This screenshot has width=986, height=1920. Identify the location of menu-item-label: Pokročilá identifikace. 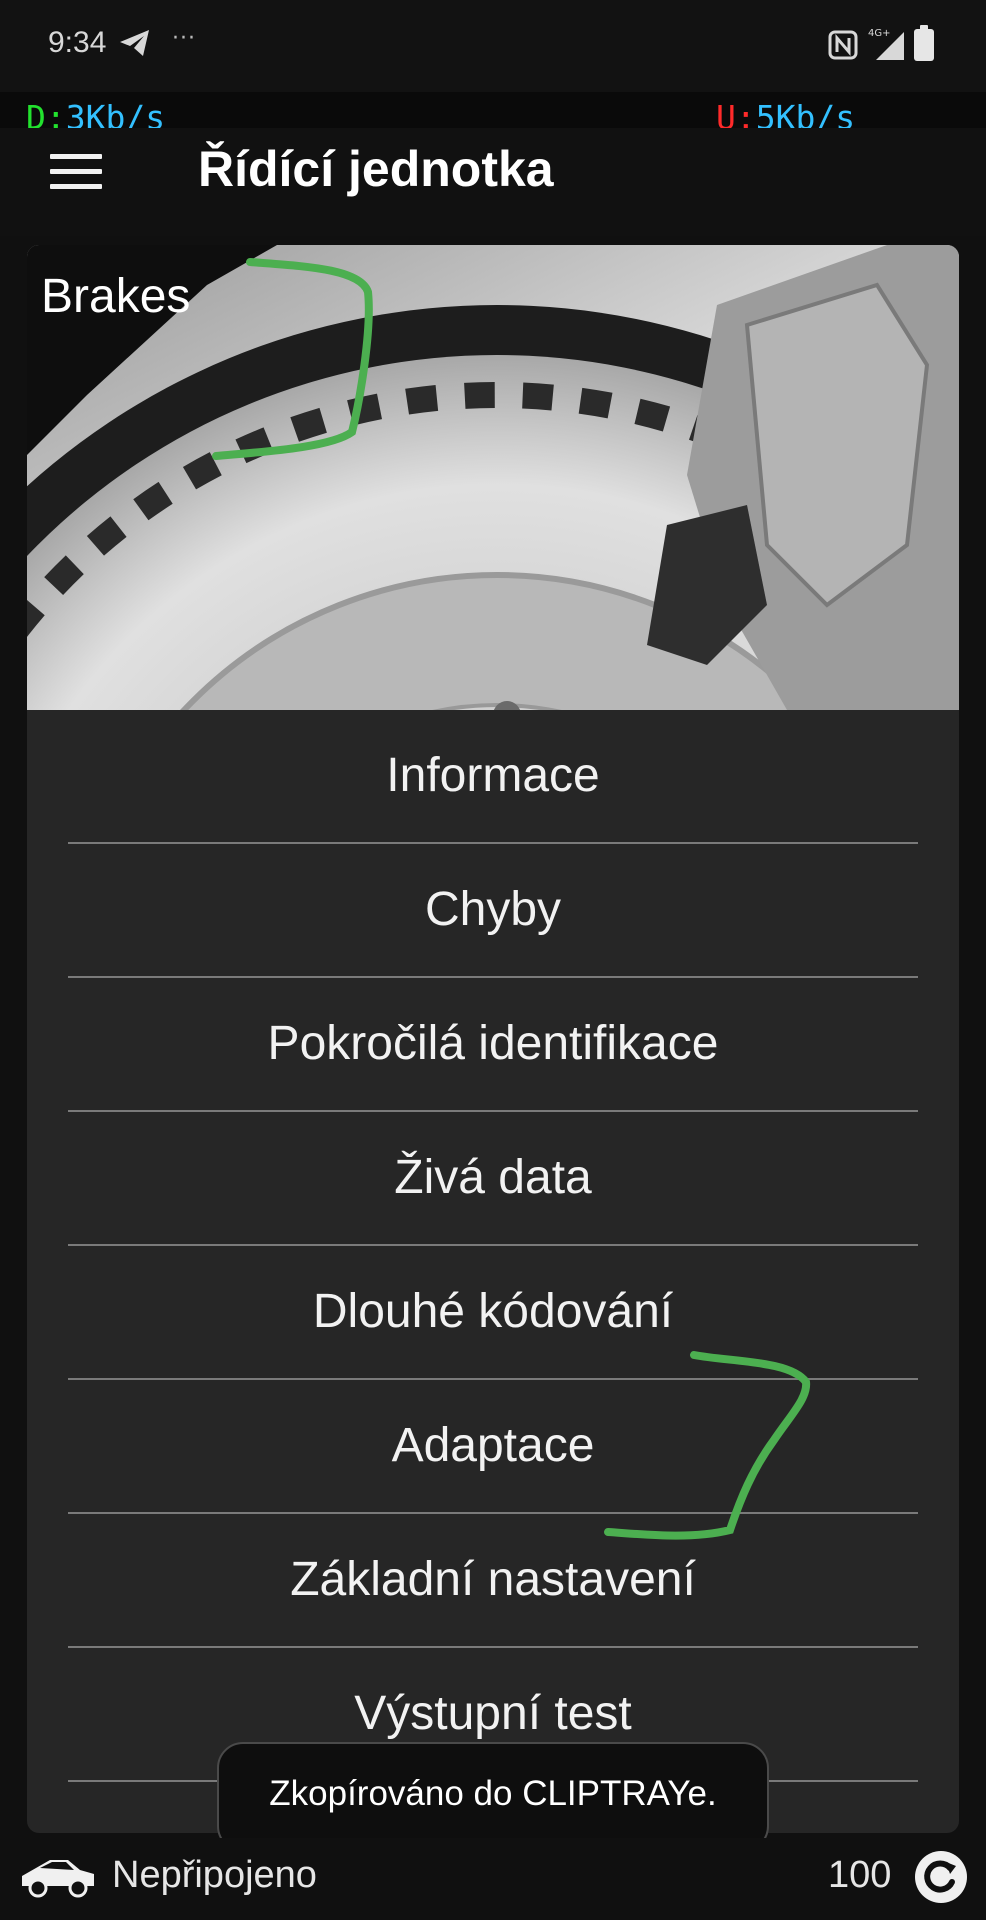
(493, 1043).